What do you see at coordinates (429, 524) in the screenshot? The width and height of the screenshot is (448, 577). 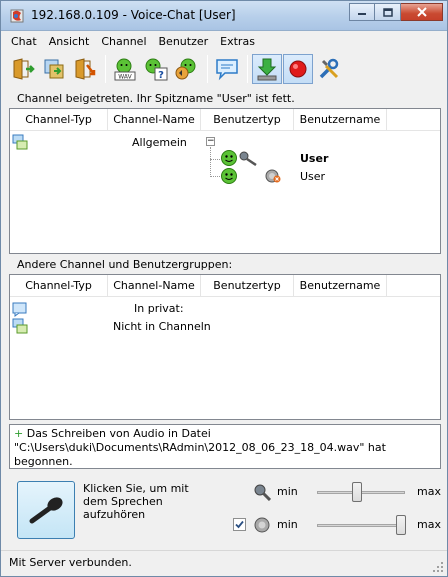 I see `speaker-max-label: max` at bounding box center [429, 524].